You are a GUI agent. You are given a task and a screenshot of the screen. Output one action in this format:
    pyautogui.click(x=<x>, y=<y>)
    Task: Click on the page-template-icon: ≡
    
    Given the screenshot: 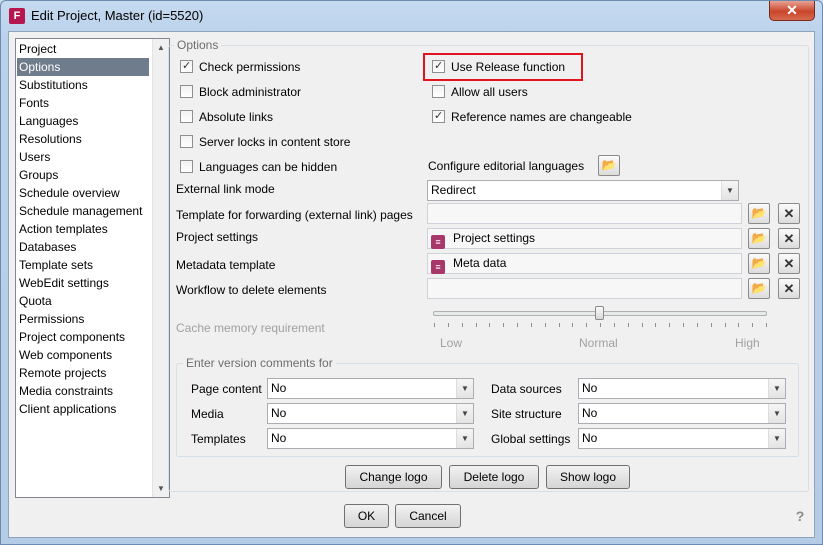 What is the action you would take?
    pyautogui.click(x=438, y=267)
    